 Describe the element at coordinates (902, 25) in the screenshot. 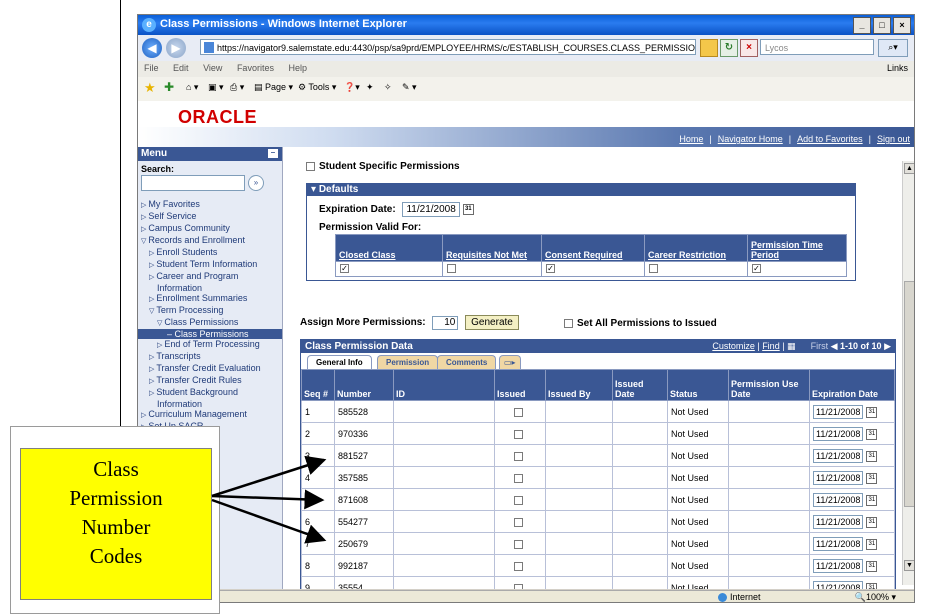

I see `close-icon: ×` at that location.